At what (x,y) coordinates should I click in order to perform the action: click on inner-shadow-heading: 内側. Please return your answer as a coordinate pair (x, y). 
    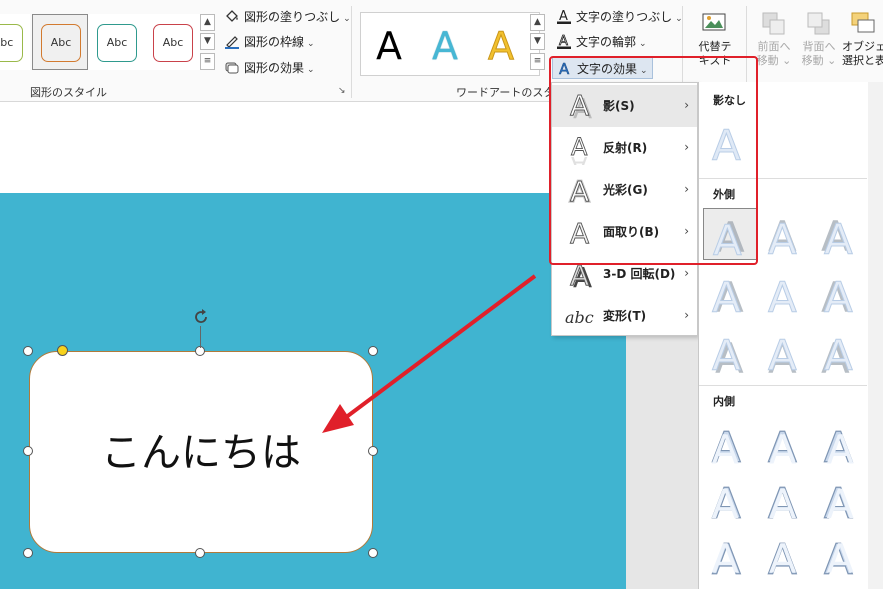
    Looking at the image, I should click on (724, 401).